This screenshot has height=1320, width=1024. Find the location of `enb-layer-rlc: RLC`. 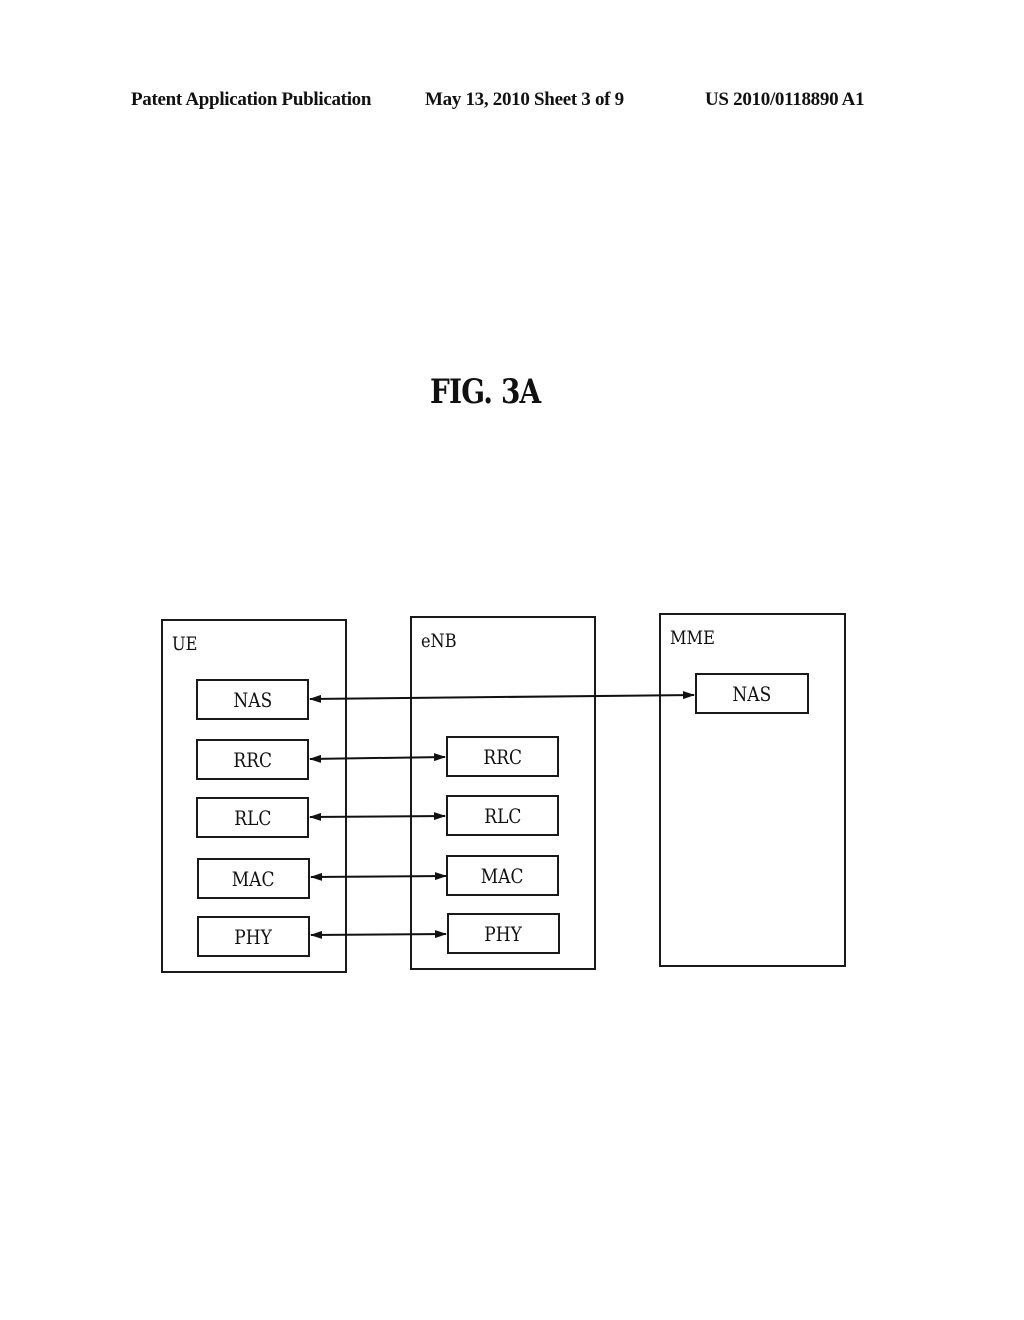

enb-layer-rlc: RLC is located at coordinates (502, 815).